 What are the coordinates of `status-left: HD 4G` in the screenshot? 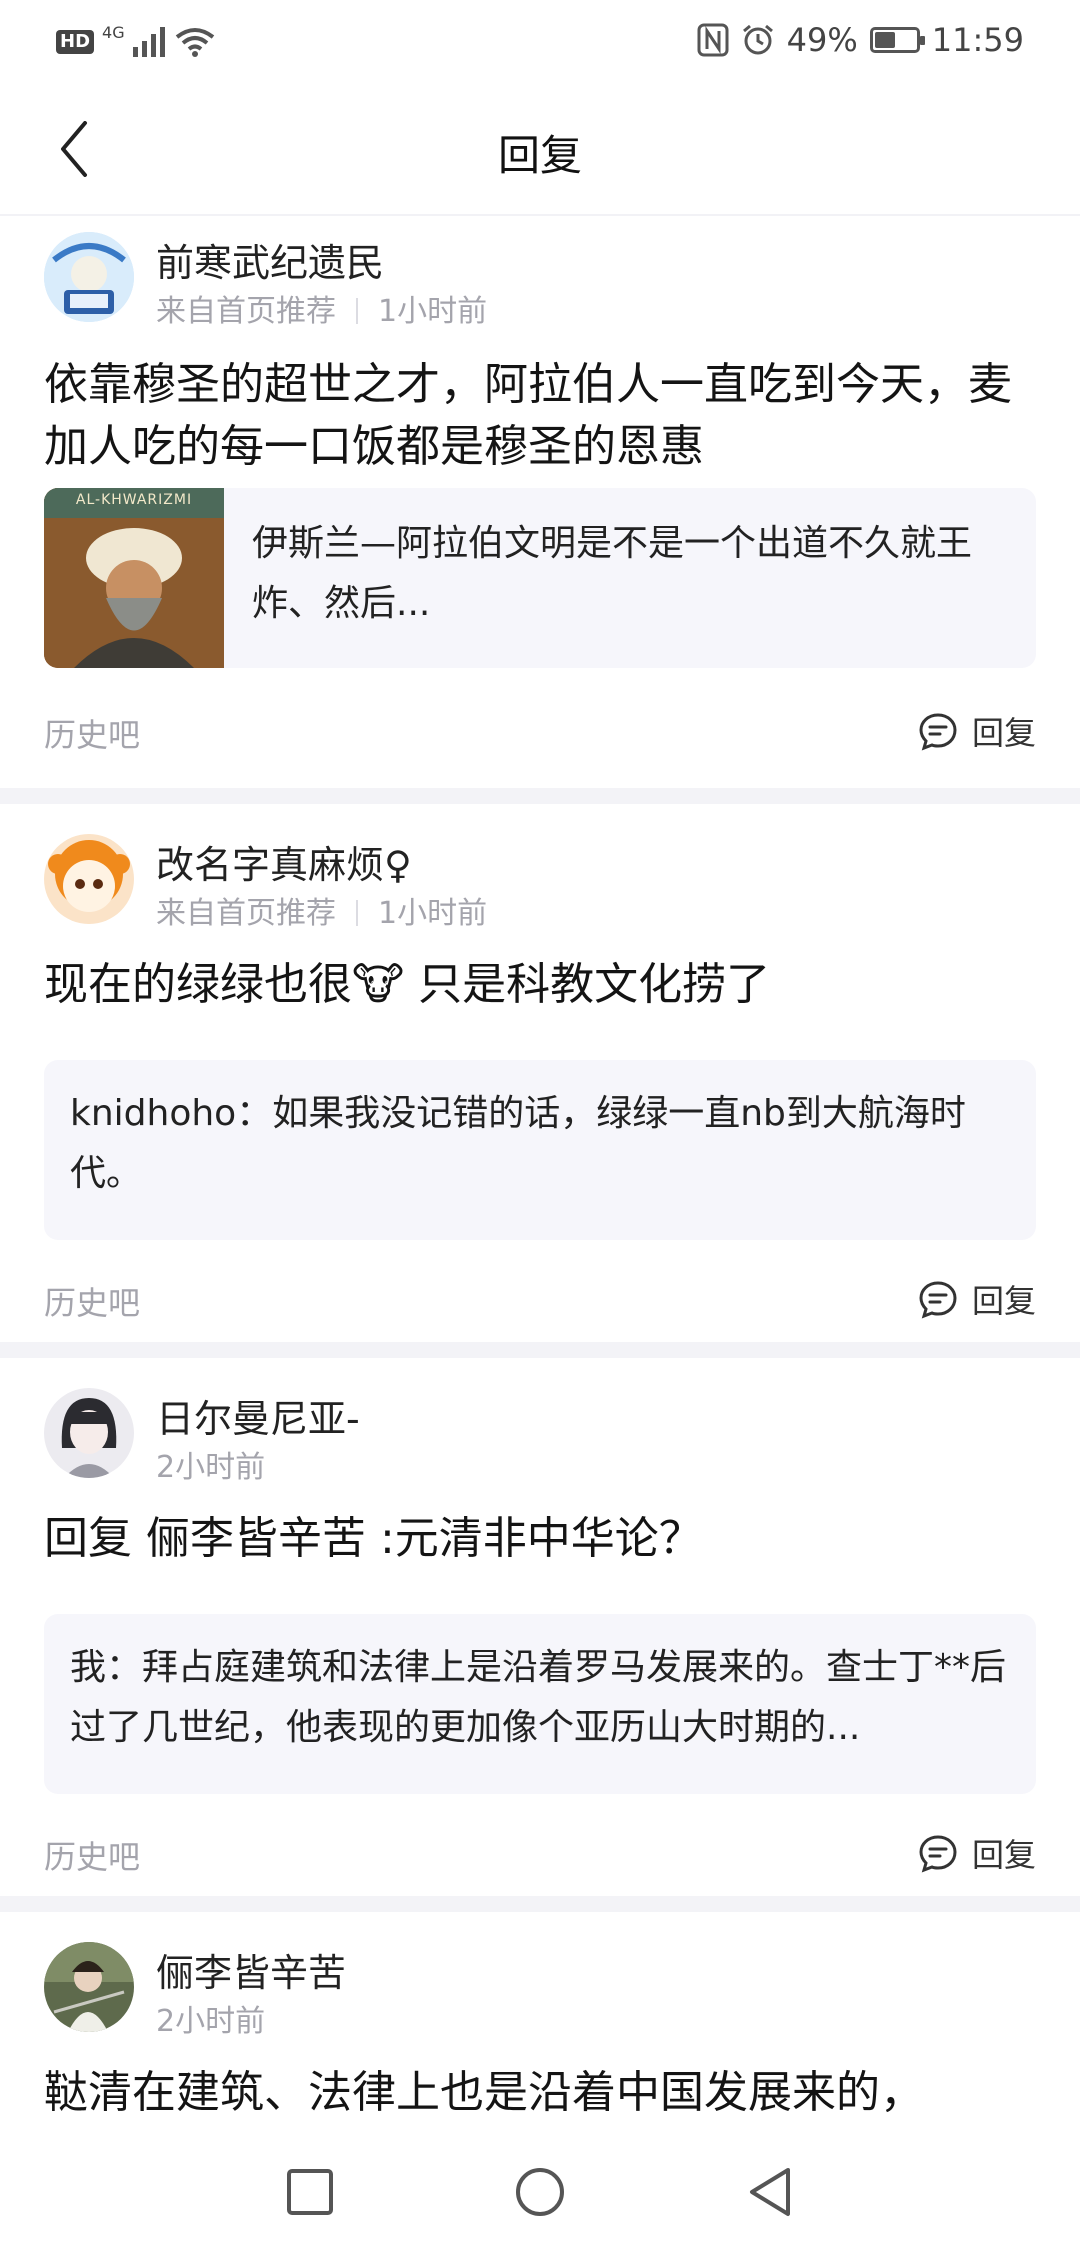 It's located at (135, 42).